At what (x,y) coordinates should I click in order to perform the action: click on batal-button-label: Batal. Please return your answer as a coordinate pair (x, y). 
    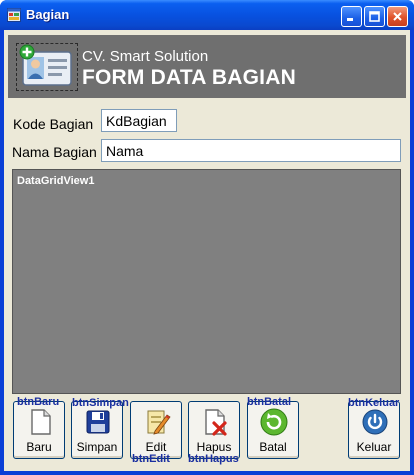
    Looking at the image, I should click on (273, 447).